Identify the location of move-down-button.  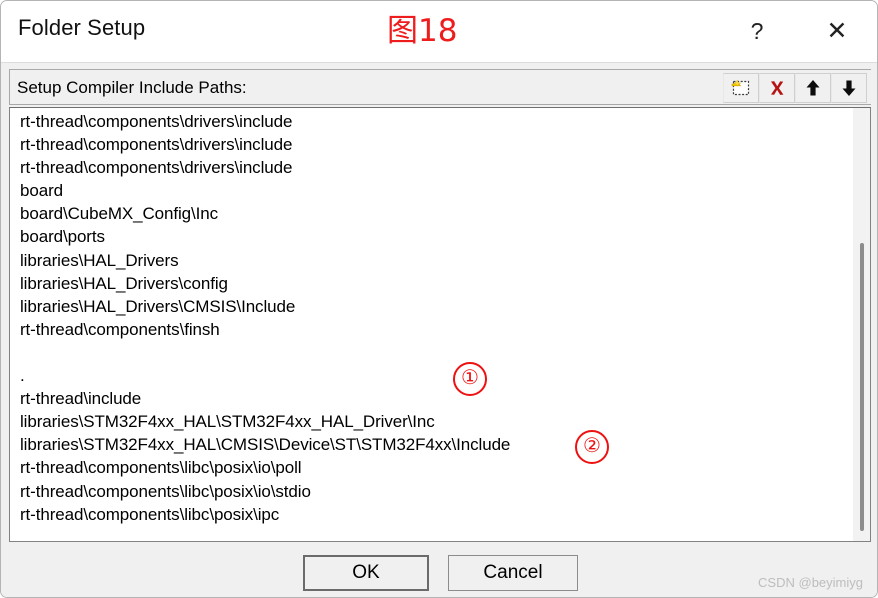
(849, 88).